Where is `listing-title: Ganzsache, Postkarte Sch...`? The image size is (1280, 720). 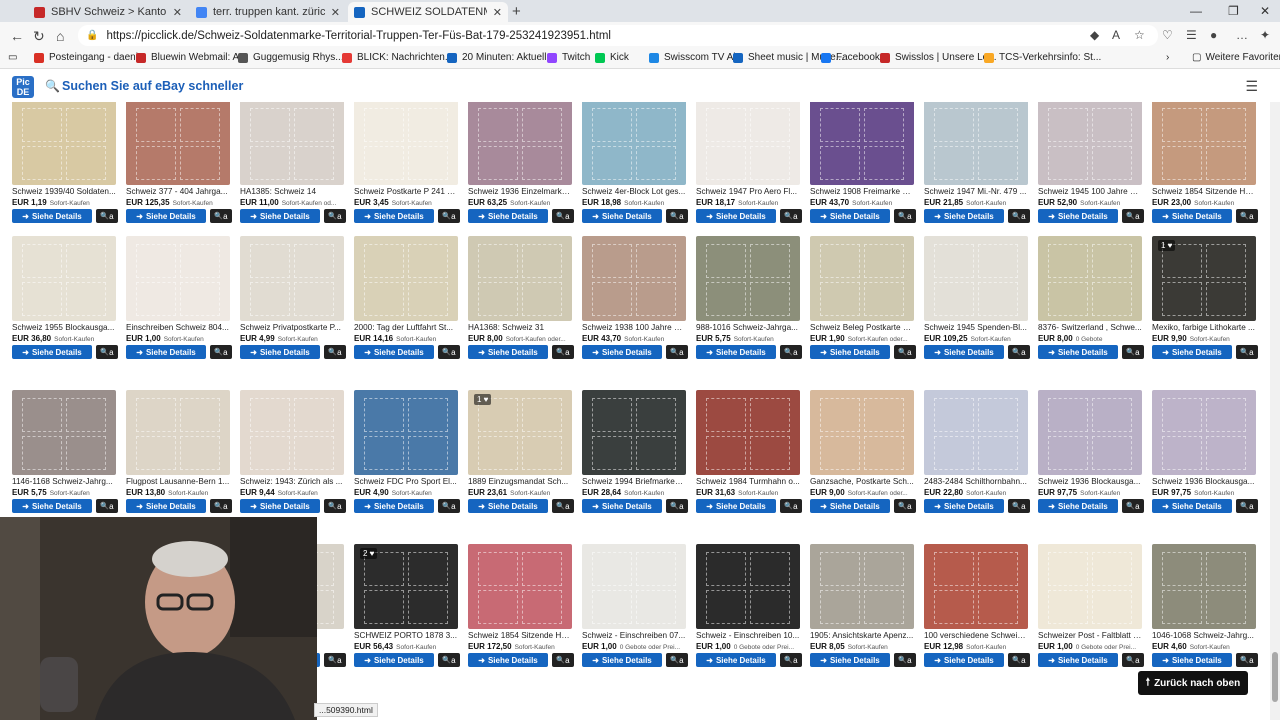
listing-title: Ganzsache, Postkarte Sch... is located at coordinates (862, 481).